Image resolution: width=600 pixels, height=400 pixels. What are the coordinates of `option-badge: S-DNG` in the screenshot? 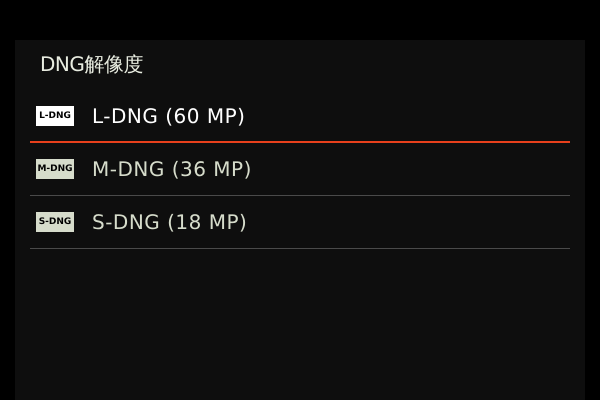 It's located at (55, 222).